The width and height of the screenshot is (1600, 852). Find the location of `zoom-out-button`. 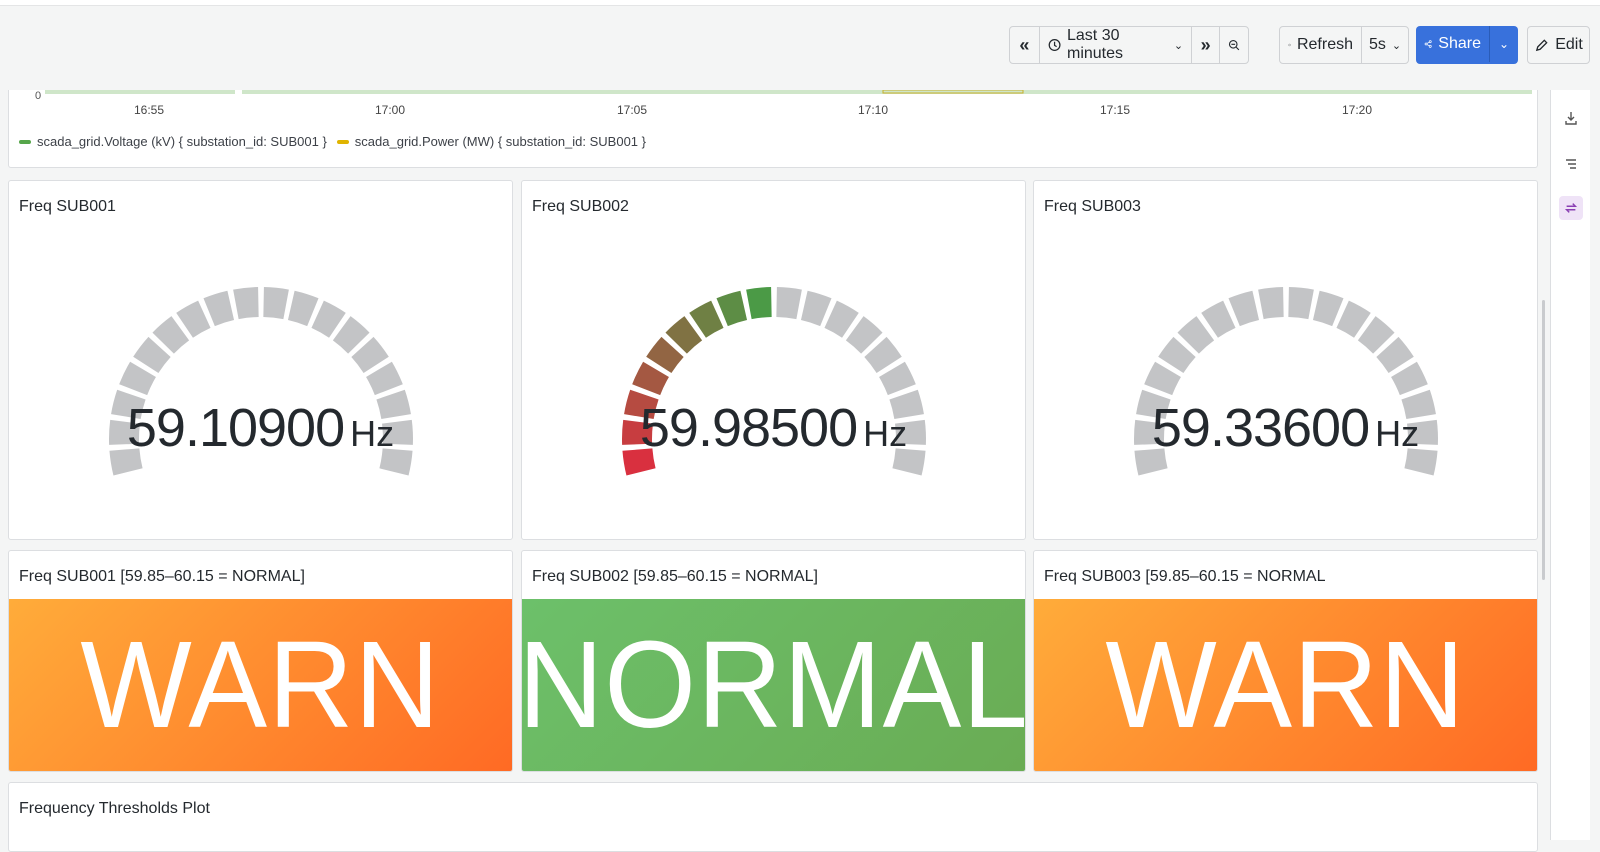

zoom-out-button is located at coordinates (1234, 45).